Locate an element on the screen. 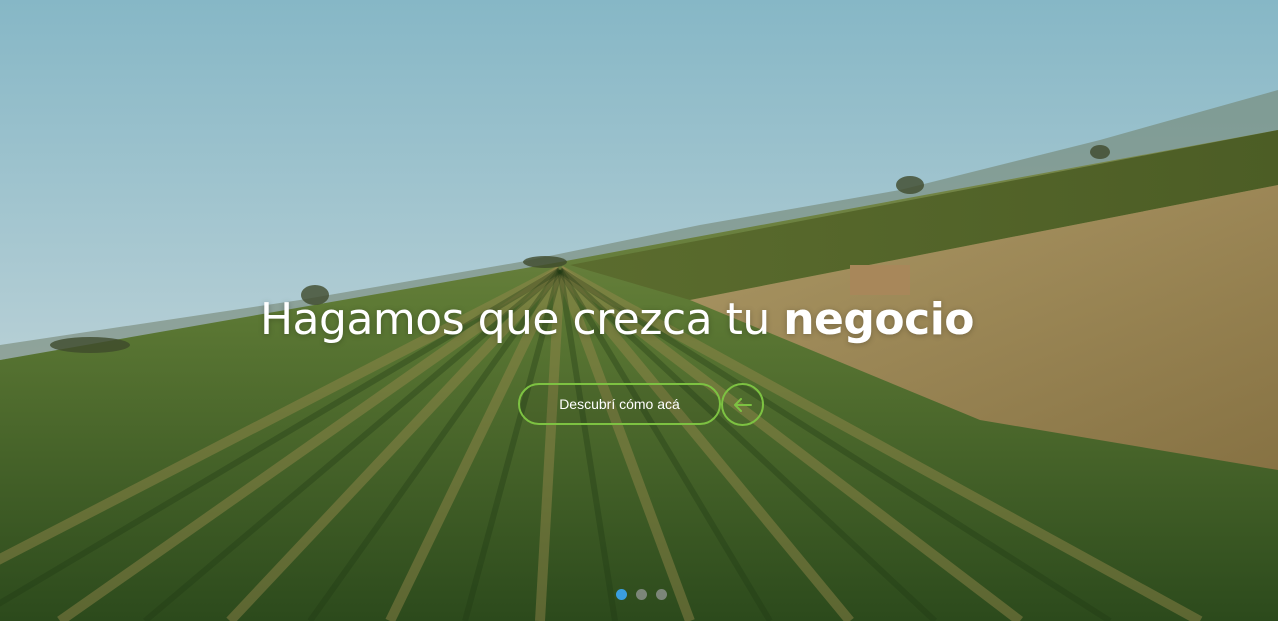 This screenshot has width=1278, height=621. carousel-indicators is located at coordinates (641, 594).